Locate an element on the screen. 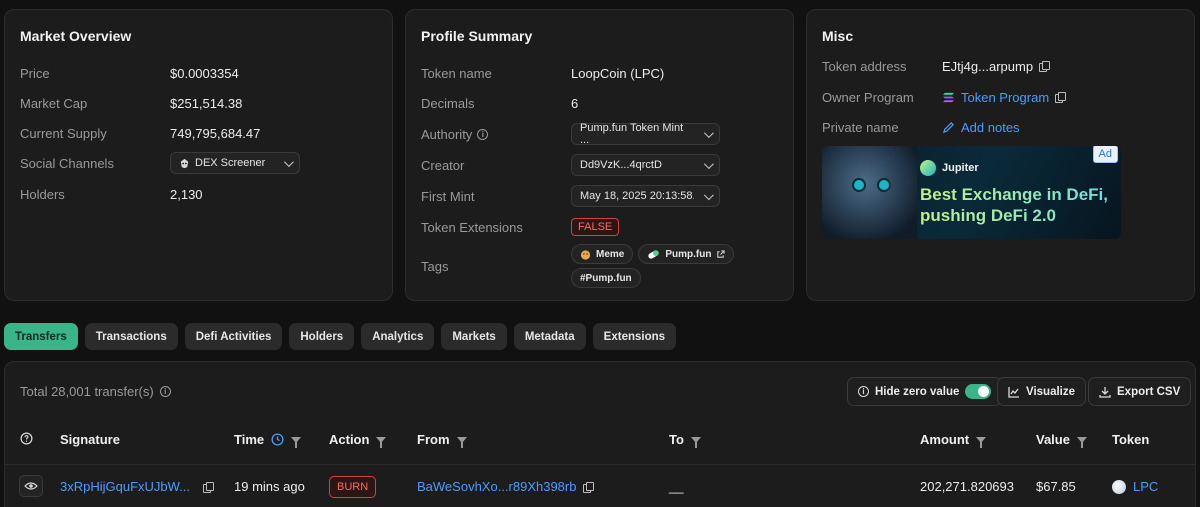 Image resolution: width=1200 pixels, height=507 pixels. ad-badge: Ad is located at coordinates (1105, 154).